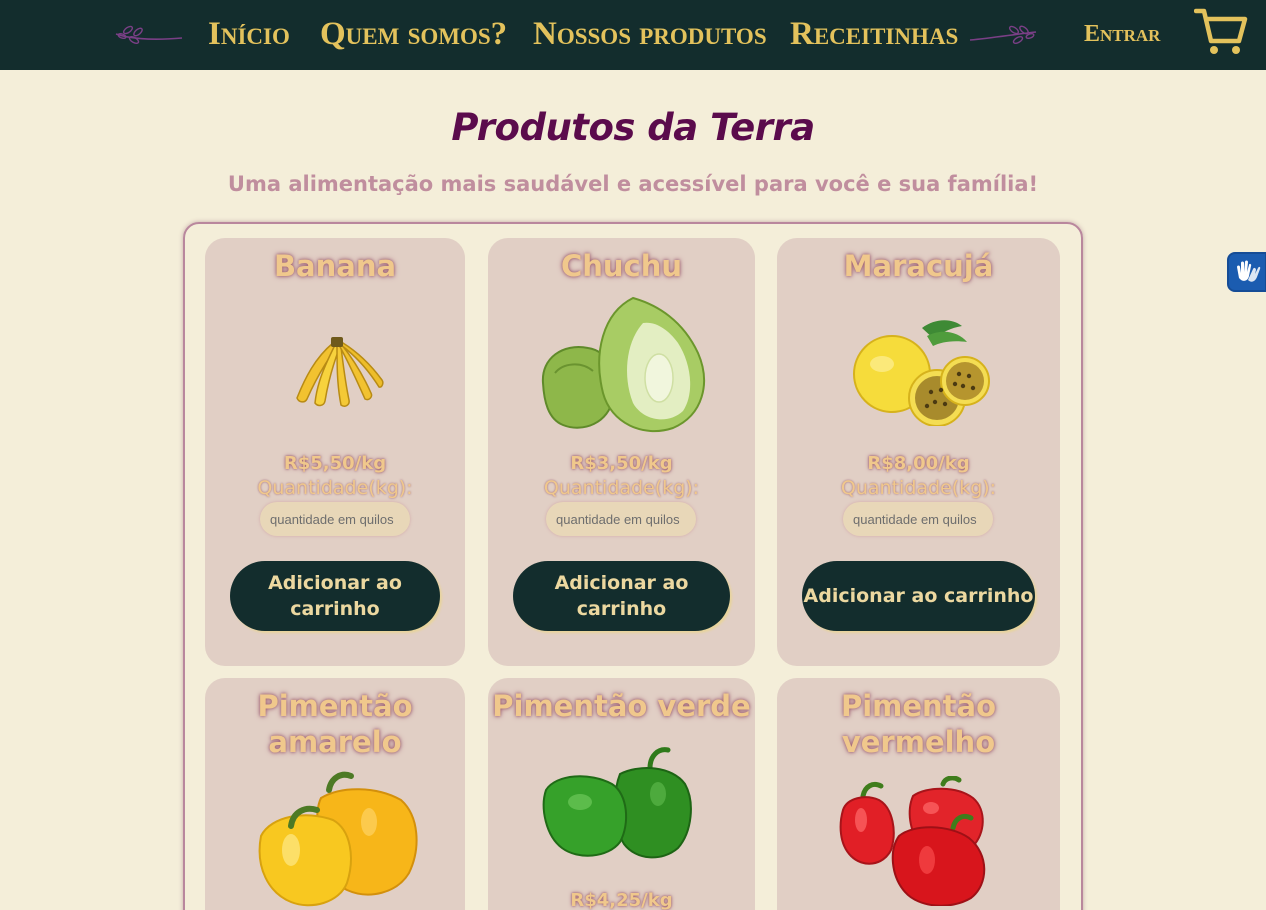 The height and width of the screenshot is (910, 1266). I want to click on page-title: Produtos da Terra, so click(633, 127).